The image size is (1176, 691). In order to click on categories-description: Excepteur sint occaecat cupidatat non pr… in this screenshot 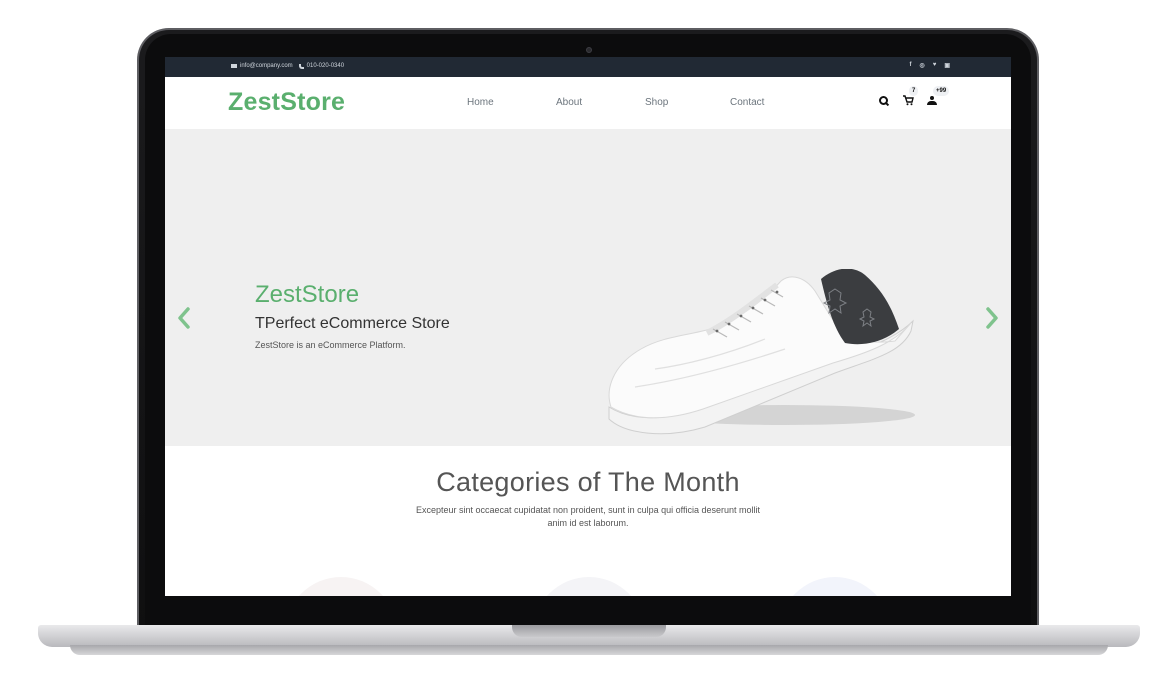, I will do `click(588, 516)`.